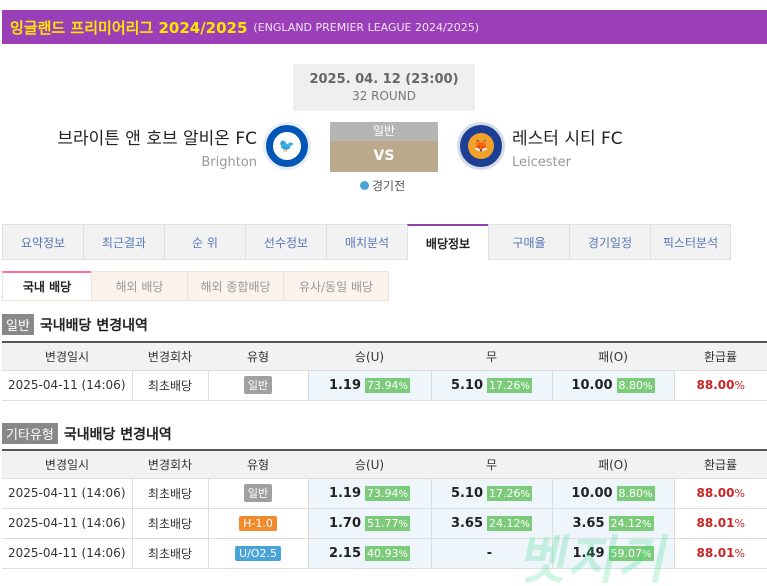  Describe the element at coordinates (567, 139) in the screenshot. I see `away-team-name: 레스터 시티 FC` at that location.